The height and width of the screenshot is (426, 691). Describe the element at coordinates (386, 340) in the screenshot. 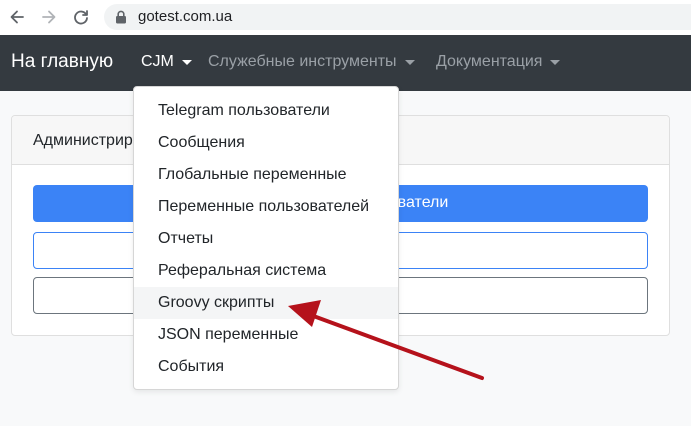

I see `annotation-arrow-icon` at that location.